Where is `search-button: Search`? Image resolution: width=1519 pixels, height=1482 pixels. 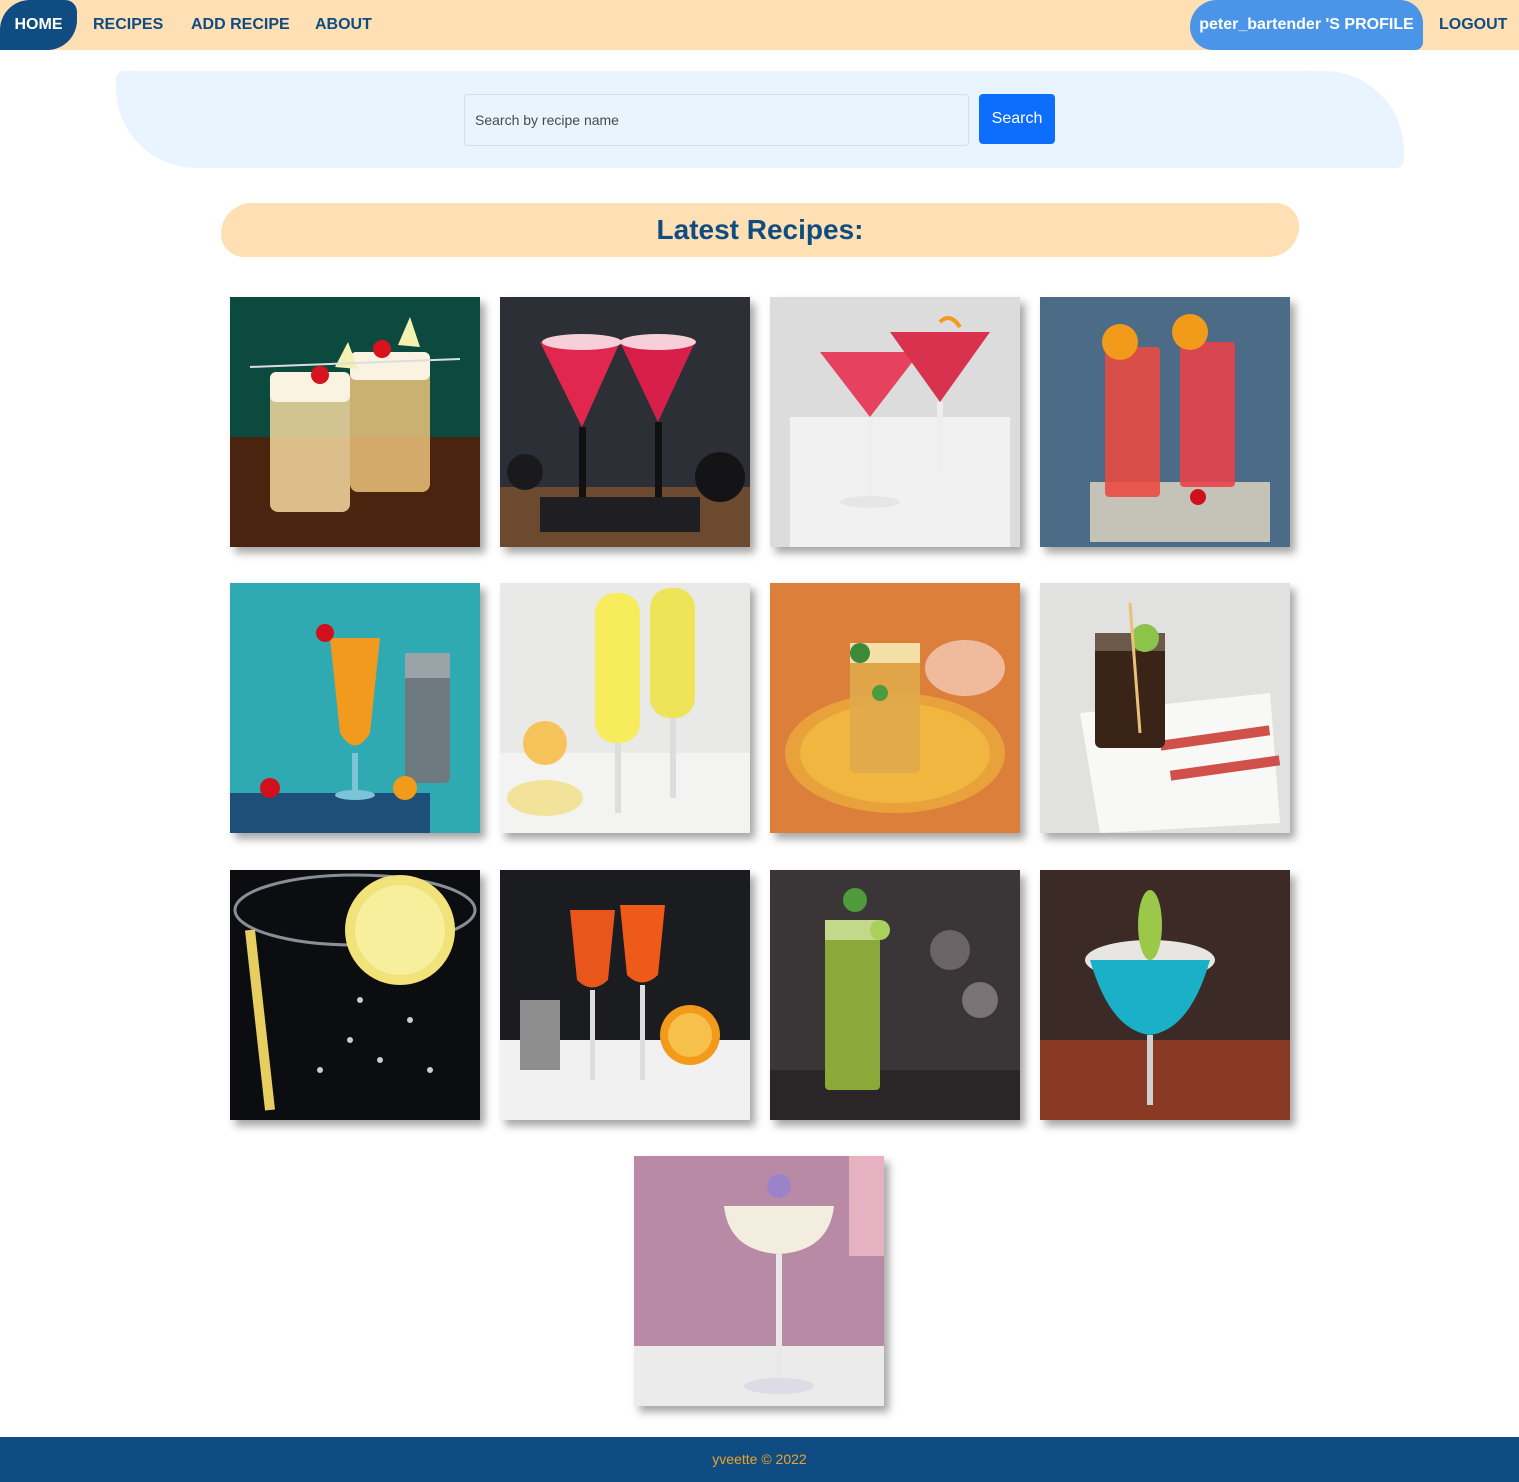
search-button: Search is located at coordinates (1017, 119).